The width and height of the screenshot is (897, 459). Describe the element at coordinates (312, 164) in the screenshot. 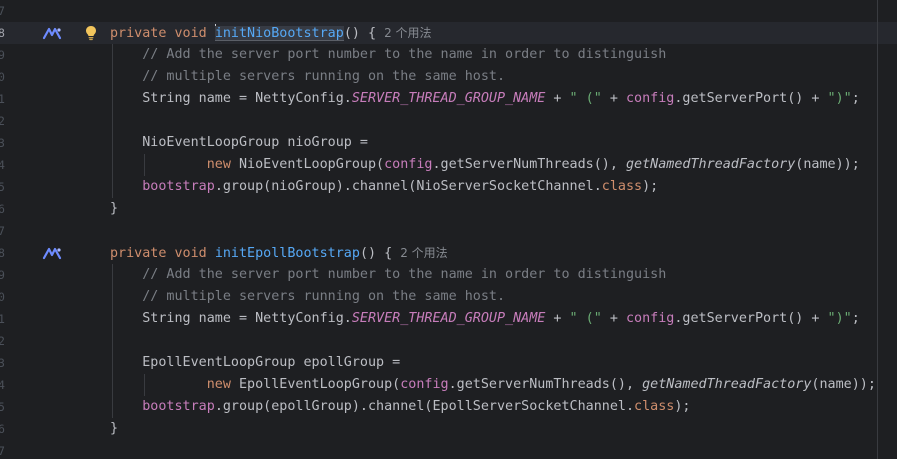

I see `code-text: NioEventLoopGroup(` at that location.